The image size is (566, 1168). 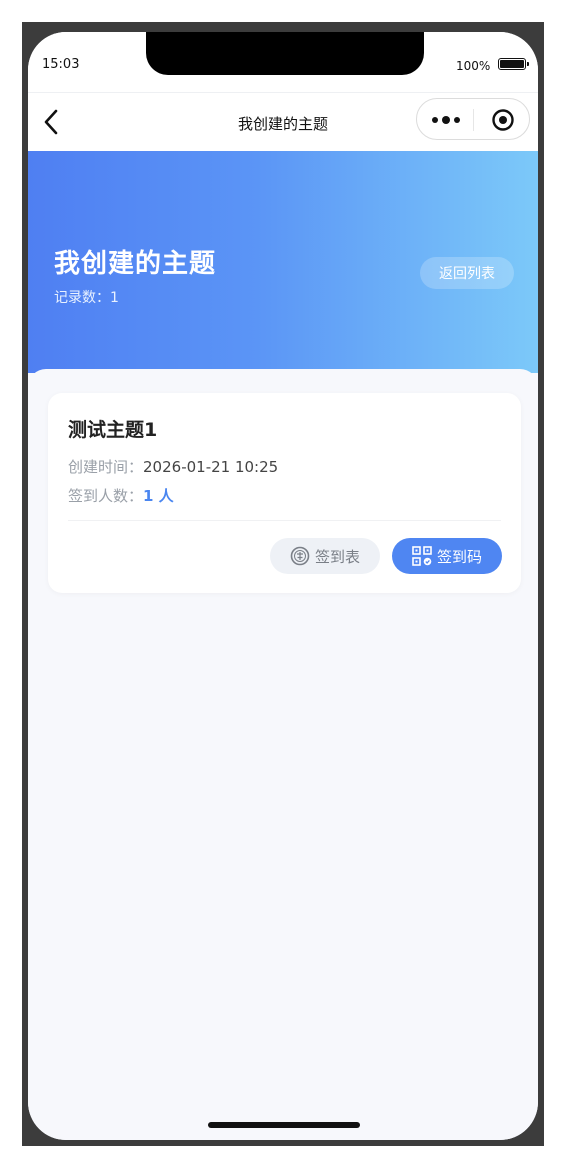 I want to click on notch, so click(x=285, y=53).